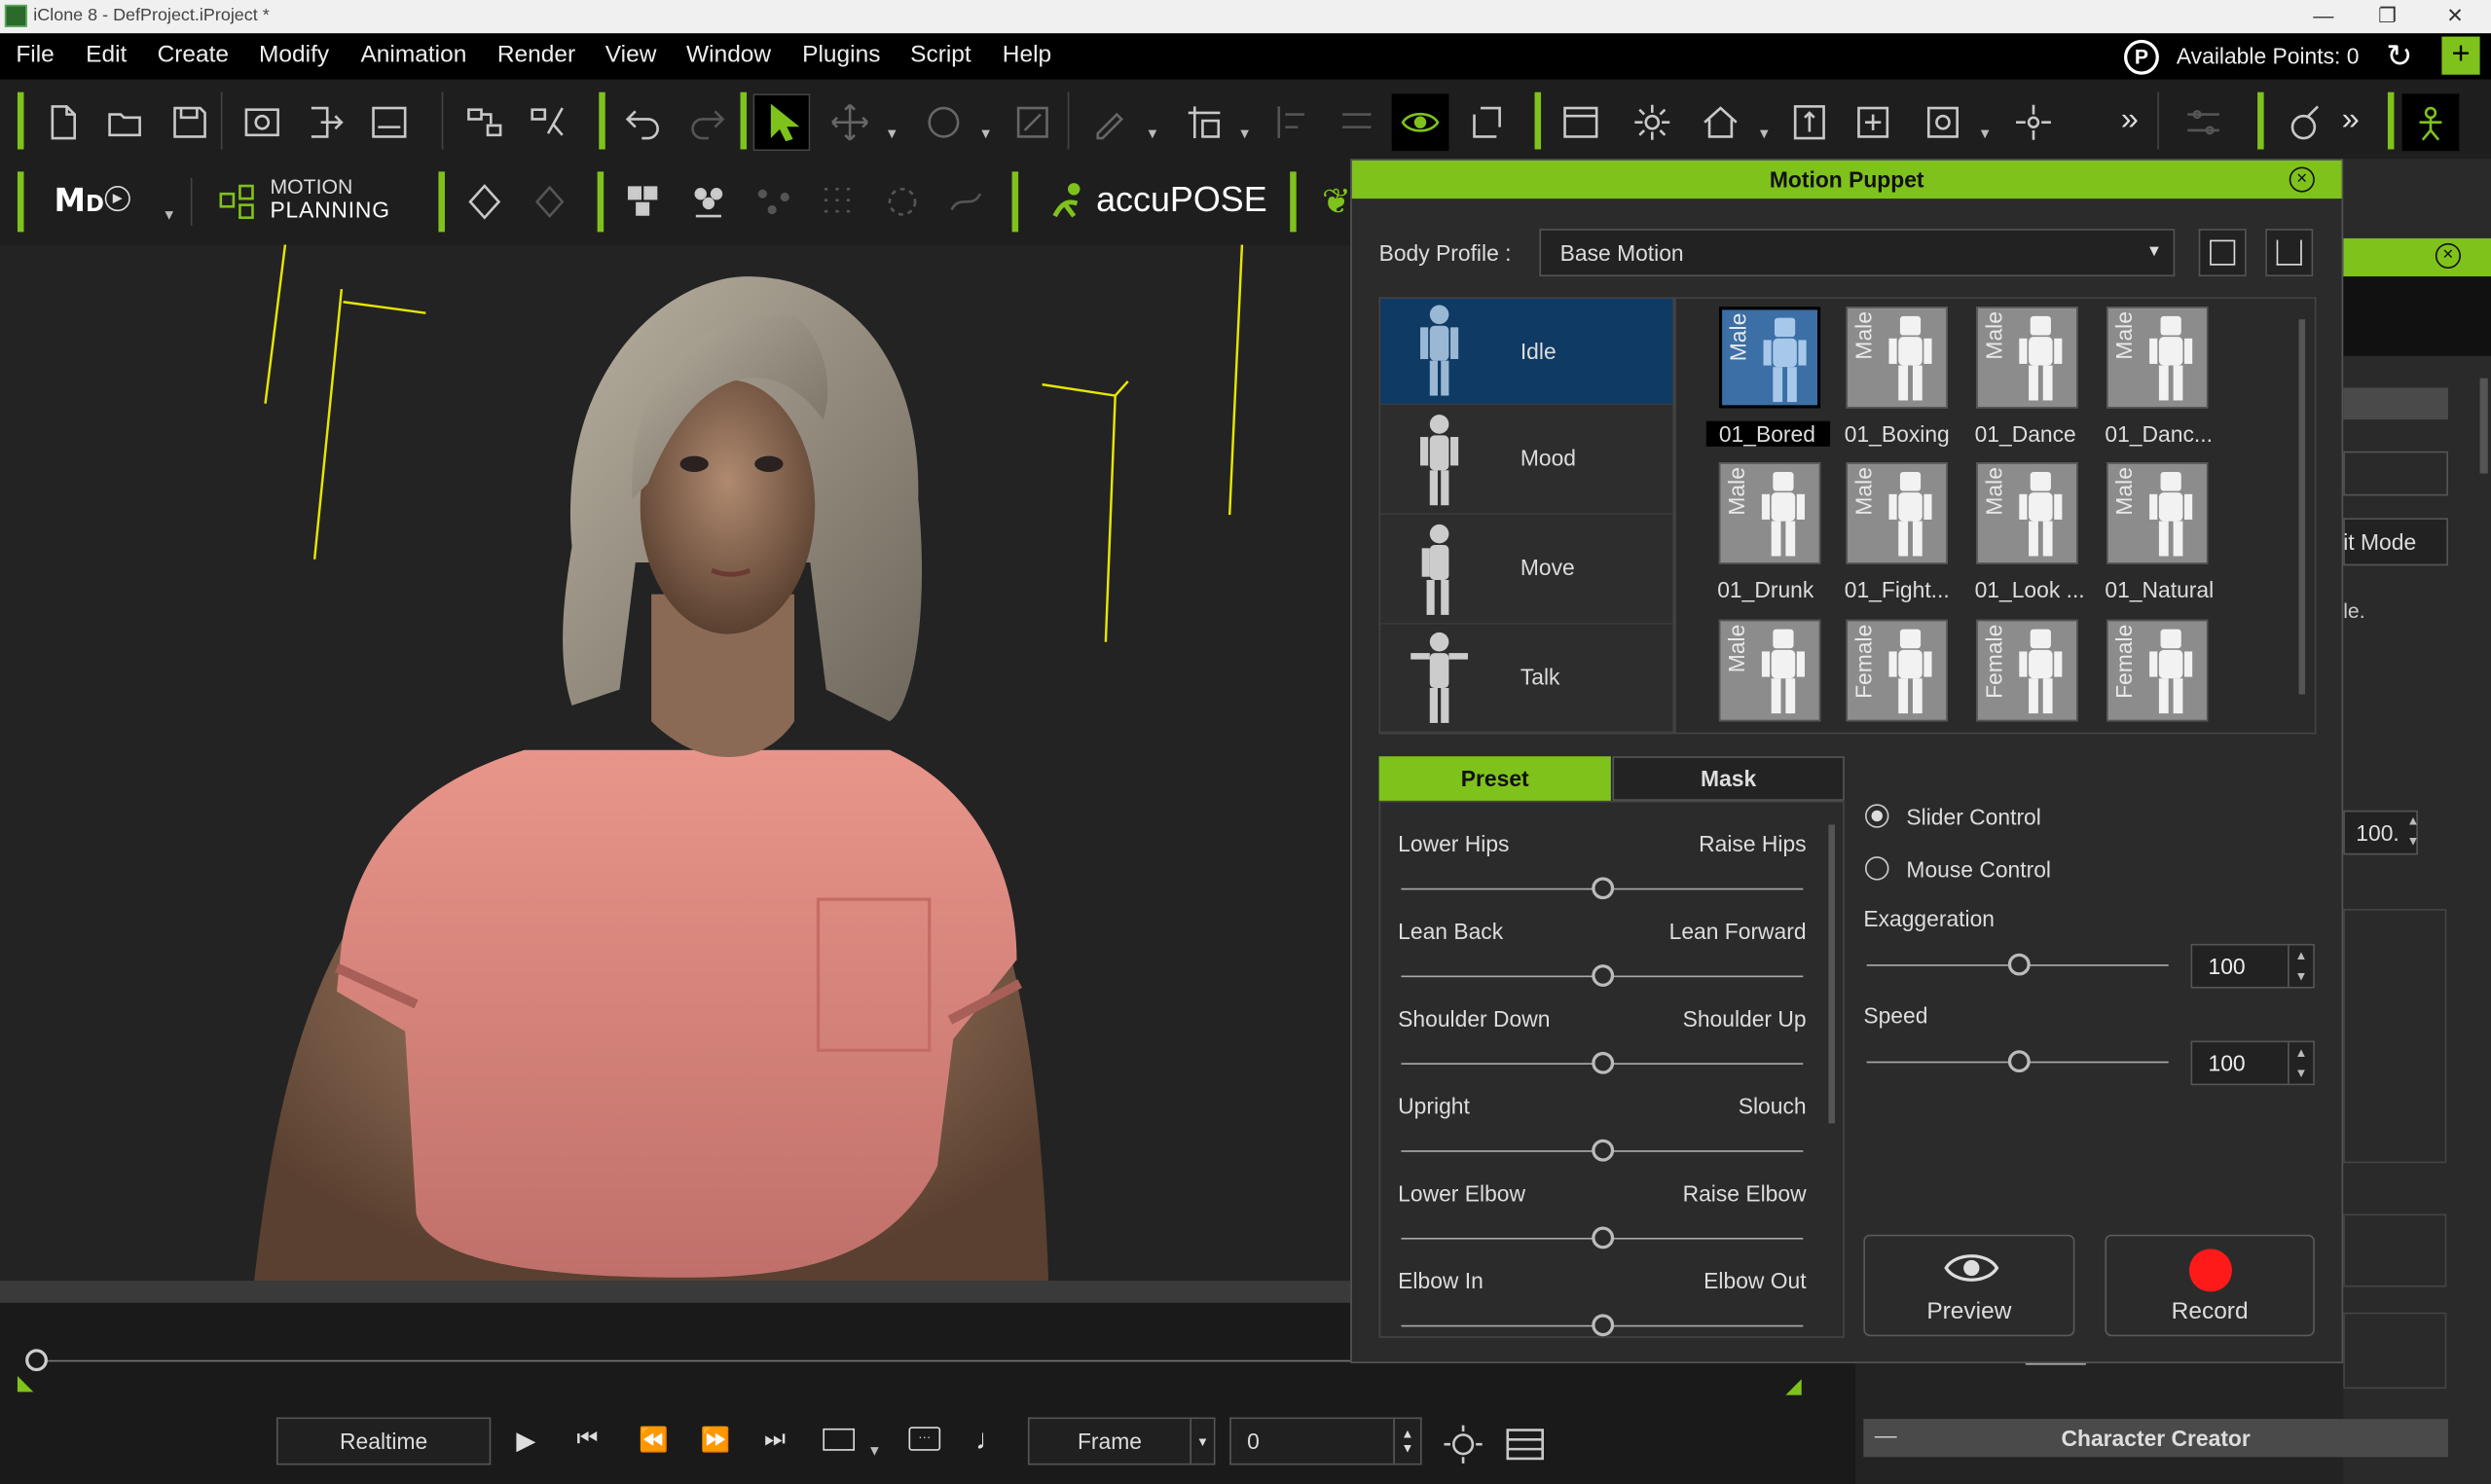  What do you see at coordinates (1720, 122) in the screenshot?
I see `home-view-icon` at bounding box center [1720, 122].